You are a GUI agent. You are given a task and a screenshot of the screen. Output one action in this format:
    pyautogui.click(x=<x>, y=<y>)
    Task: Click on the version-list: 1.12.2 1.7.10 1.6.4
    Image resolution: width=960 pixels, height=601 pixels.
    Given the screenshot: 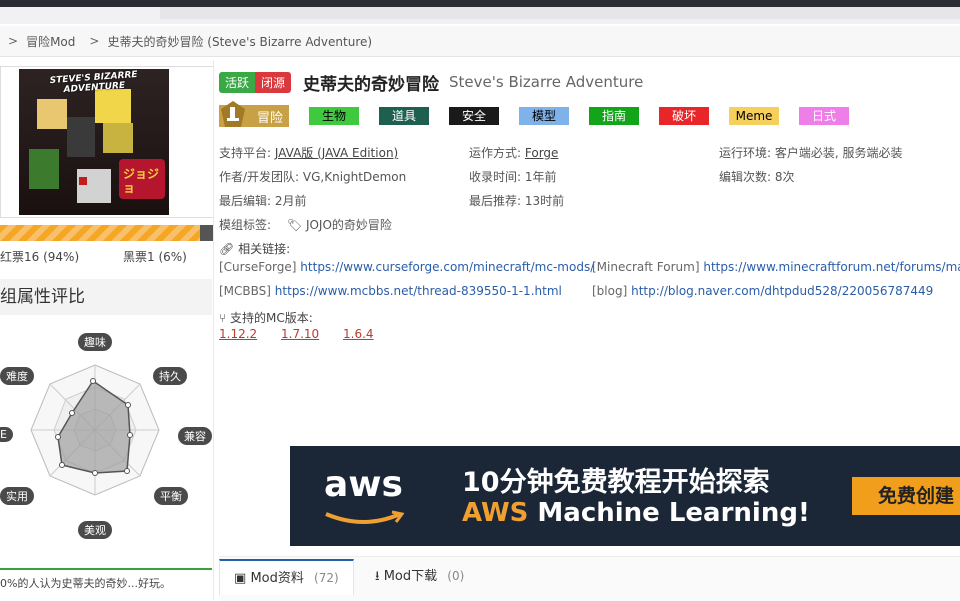 What is the action you would take?
    pyautogui.click(x=306, y=334)
    